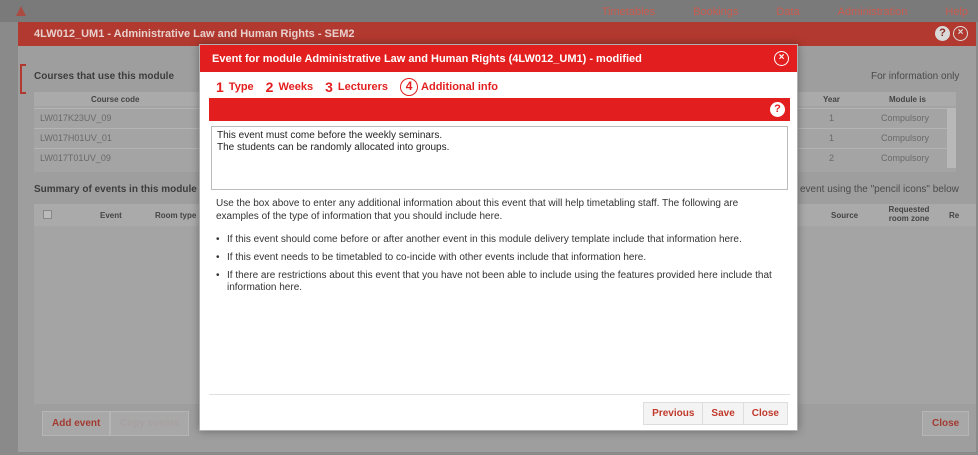 The image size is (978, 455). Describe the element at coordinates (176, 215) in the screenshot. I see `col-room-type: Room type` at that location.